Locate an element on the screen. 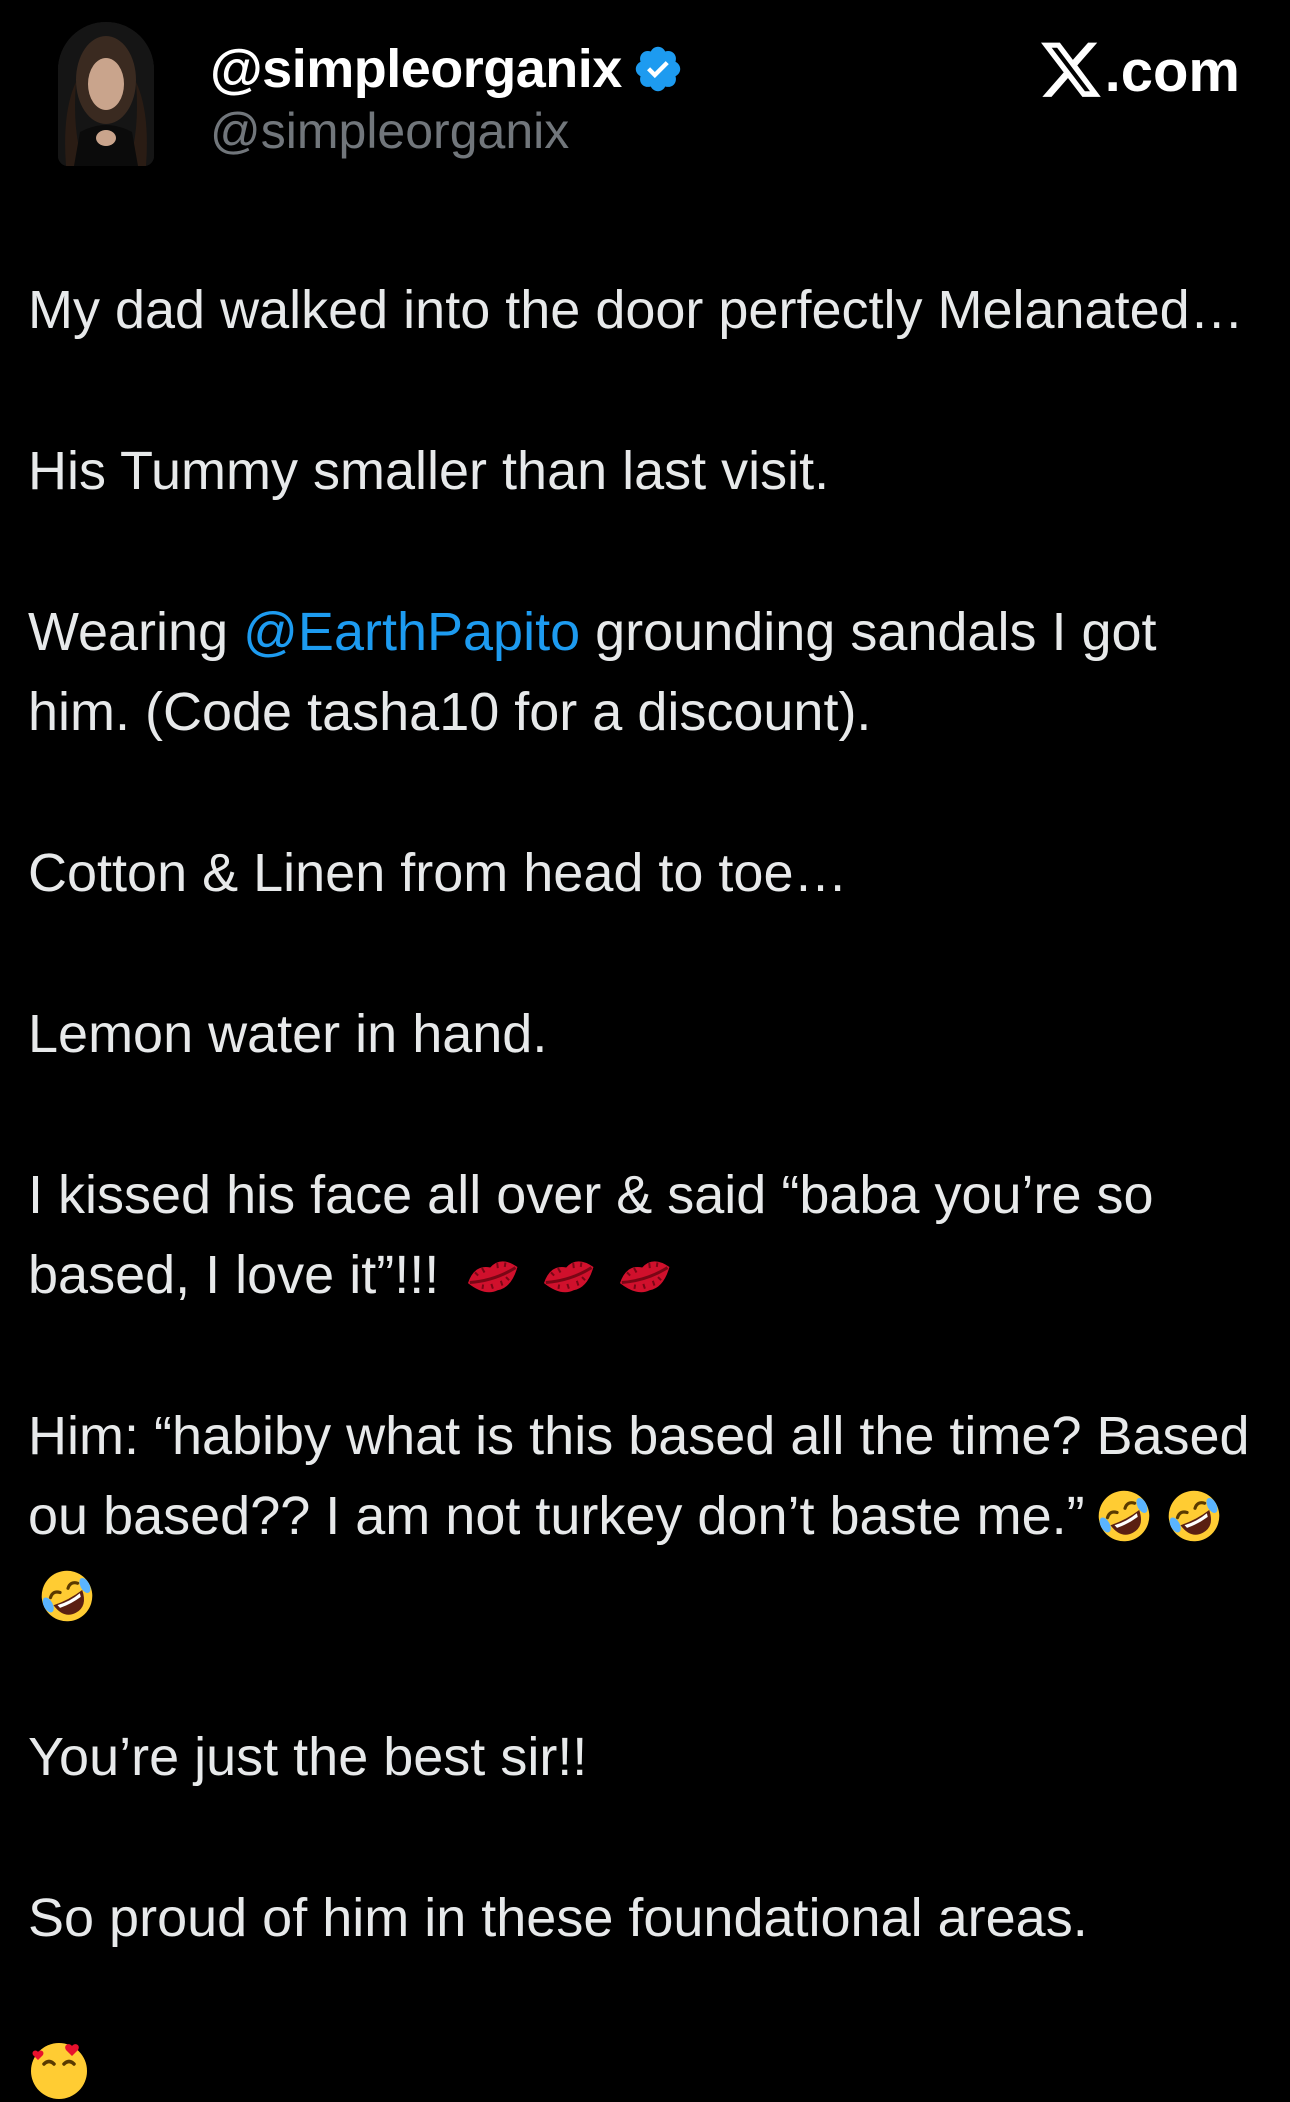  tweet-paragraph-5: Lemon water in hand. is located at coordinates (288, 1034).